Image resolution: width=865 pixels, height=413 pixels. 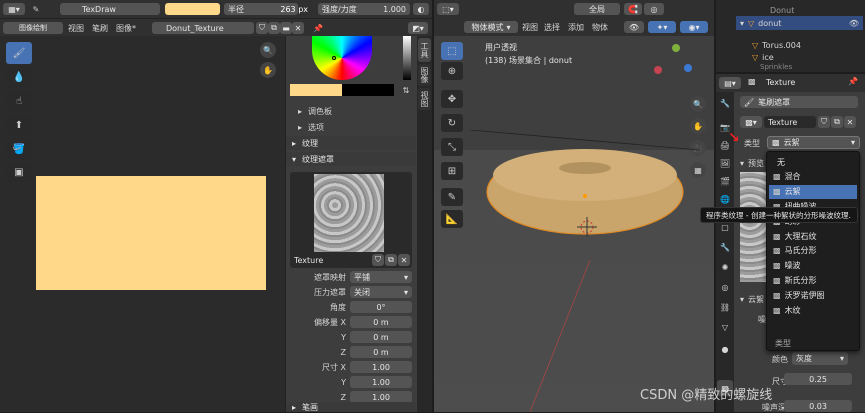 What do you see at coordinates (381, 367) in the screenshot?
I see `size-x-field: 1.00` at bounding box center [381, 367].